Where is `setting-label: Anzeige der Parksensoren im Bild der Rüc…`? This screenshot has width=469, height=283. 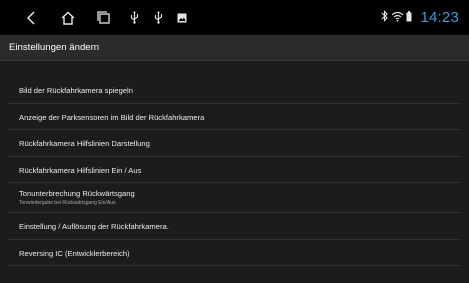 setting-label: Anzeige der Parksensoren im Bild der Rüc… is located at coordinates (112, 117).